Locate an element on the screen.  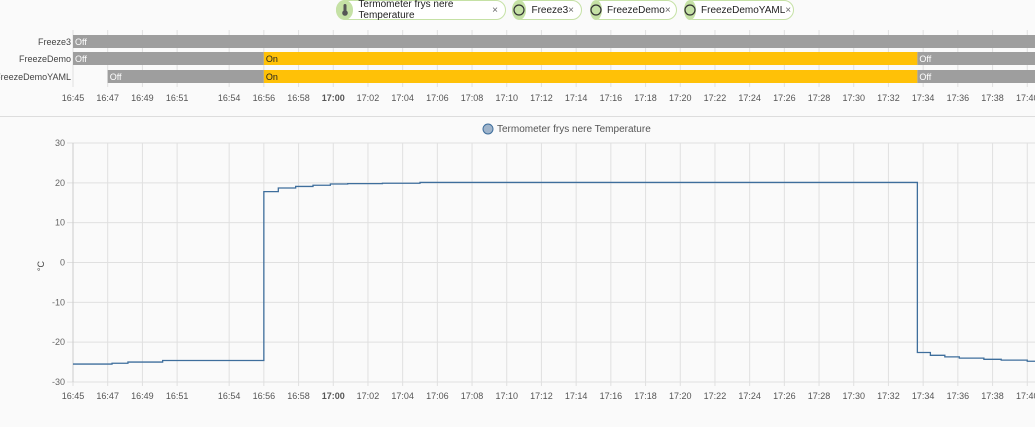
y-tick-label: 20 is located at coordinates (60, 183).